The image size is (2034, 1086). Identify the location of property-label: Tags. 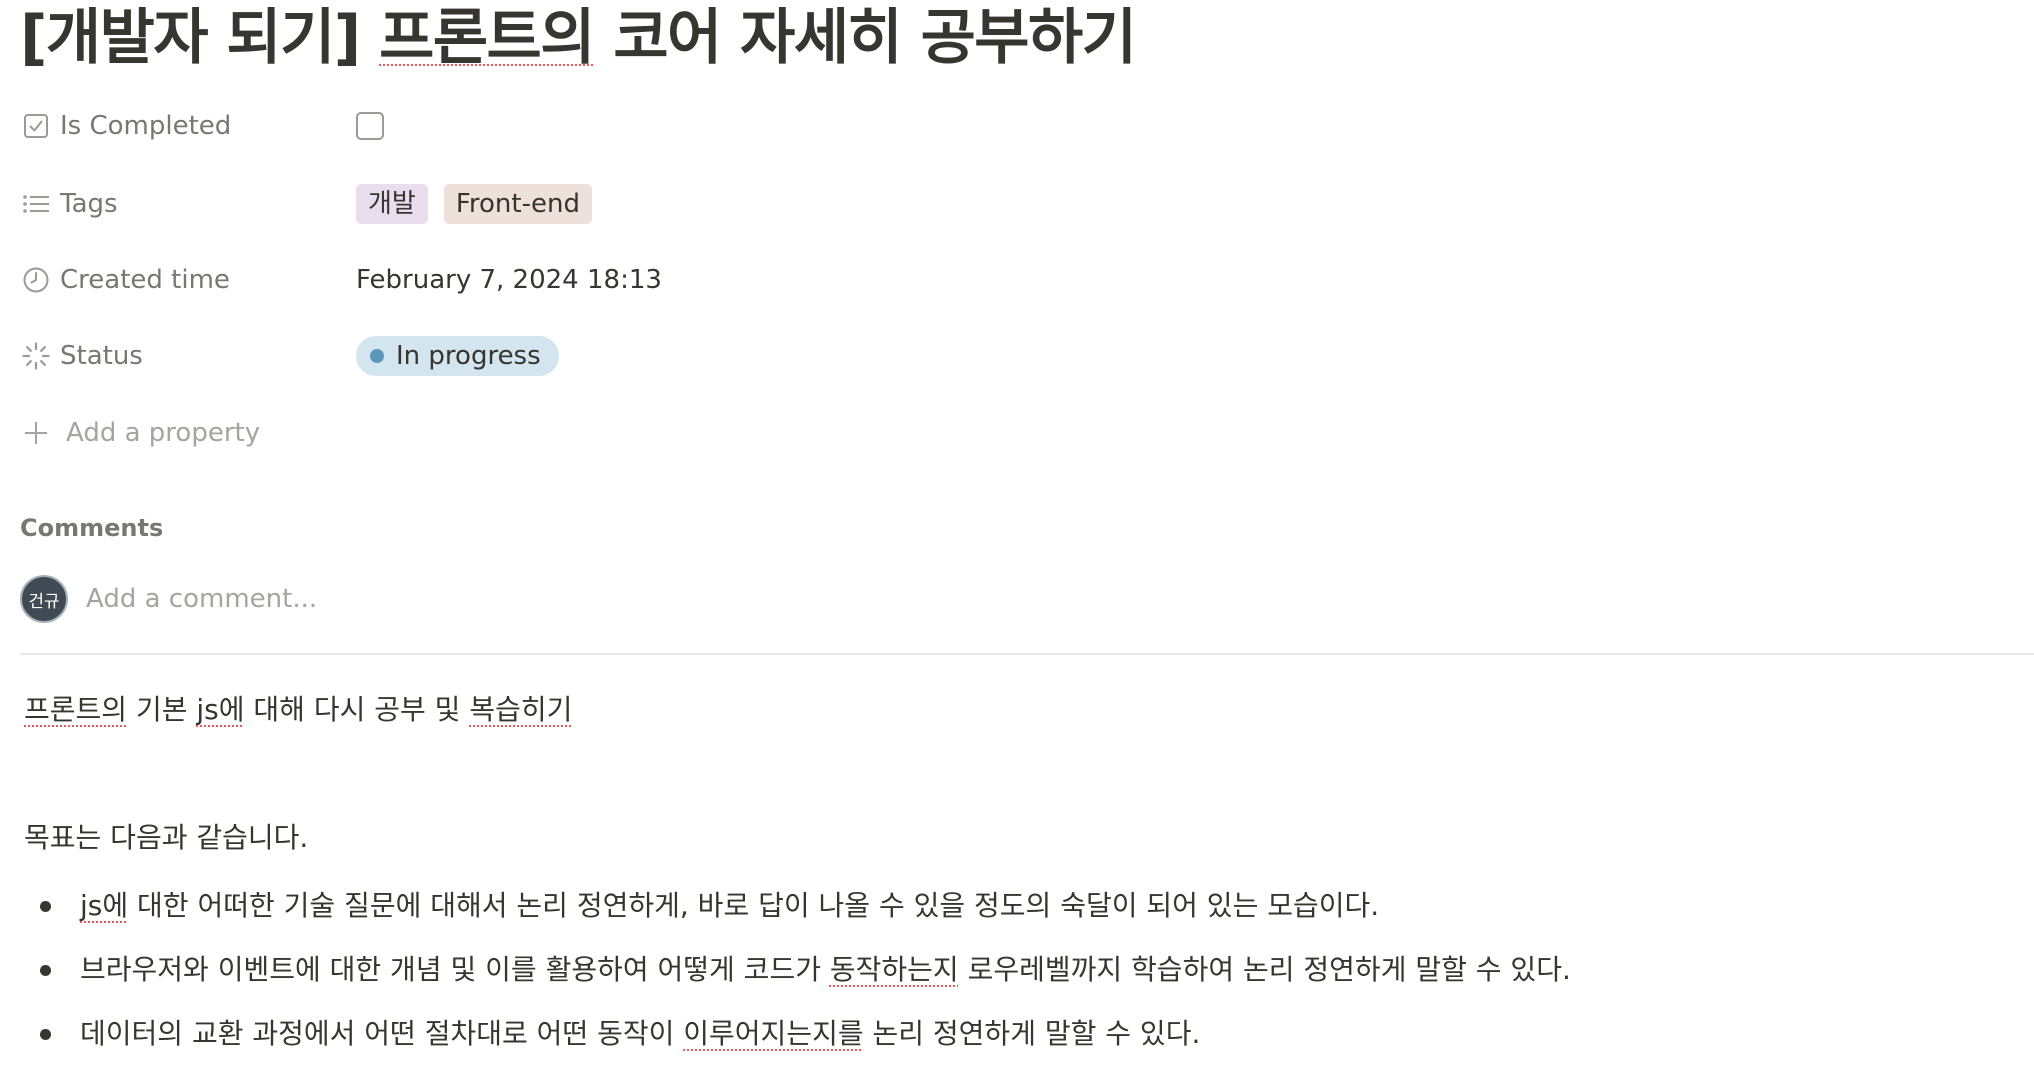
(89, 204).